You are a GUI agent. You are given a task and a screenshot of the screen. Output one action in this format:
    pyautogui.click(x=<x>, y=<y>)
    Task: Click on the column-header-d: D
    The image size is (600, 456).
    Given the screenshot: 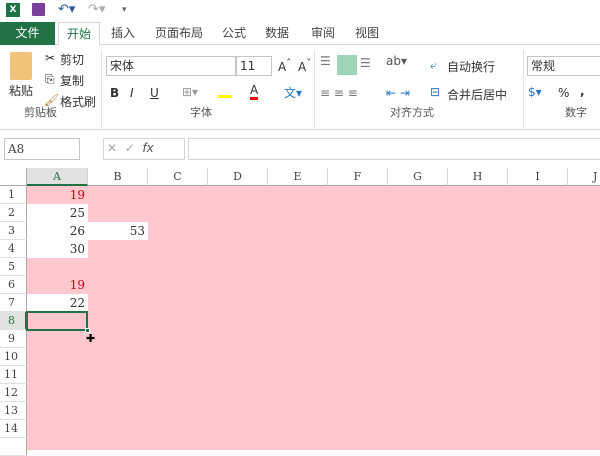 What is the action you would take?
    pyautogui.click(x=238, y=177)
    